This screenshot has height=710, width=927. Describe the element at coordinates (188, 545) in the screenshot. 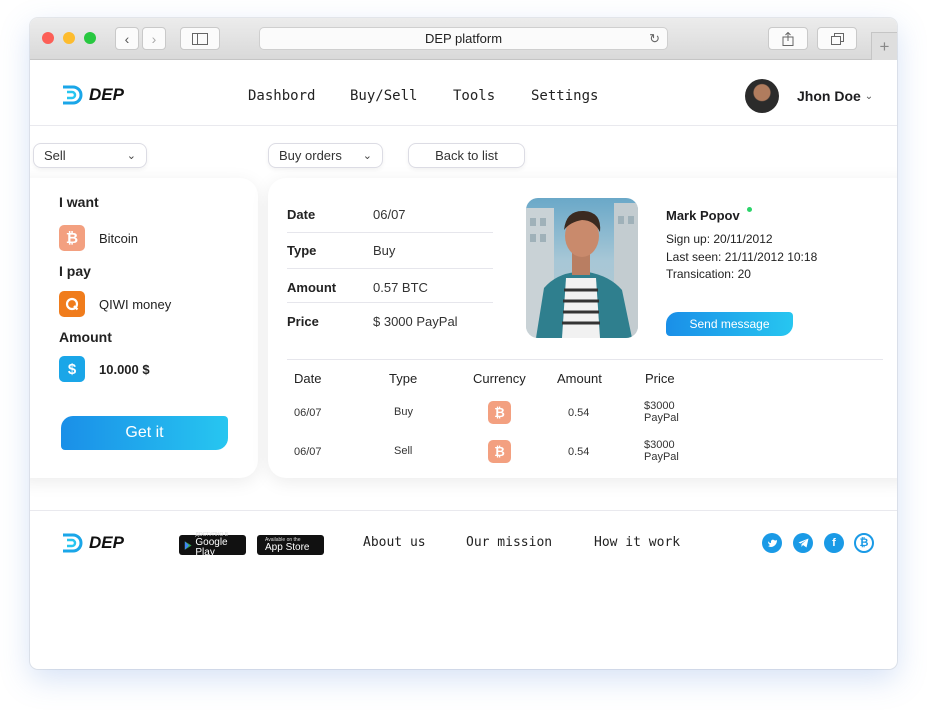

I see `google-play-icon` at that location.